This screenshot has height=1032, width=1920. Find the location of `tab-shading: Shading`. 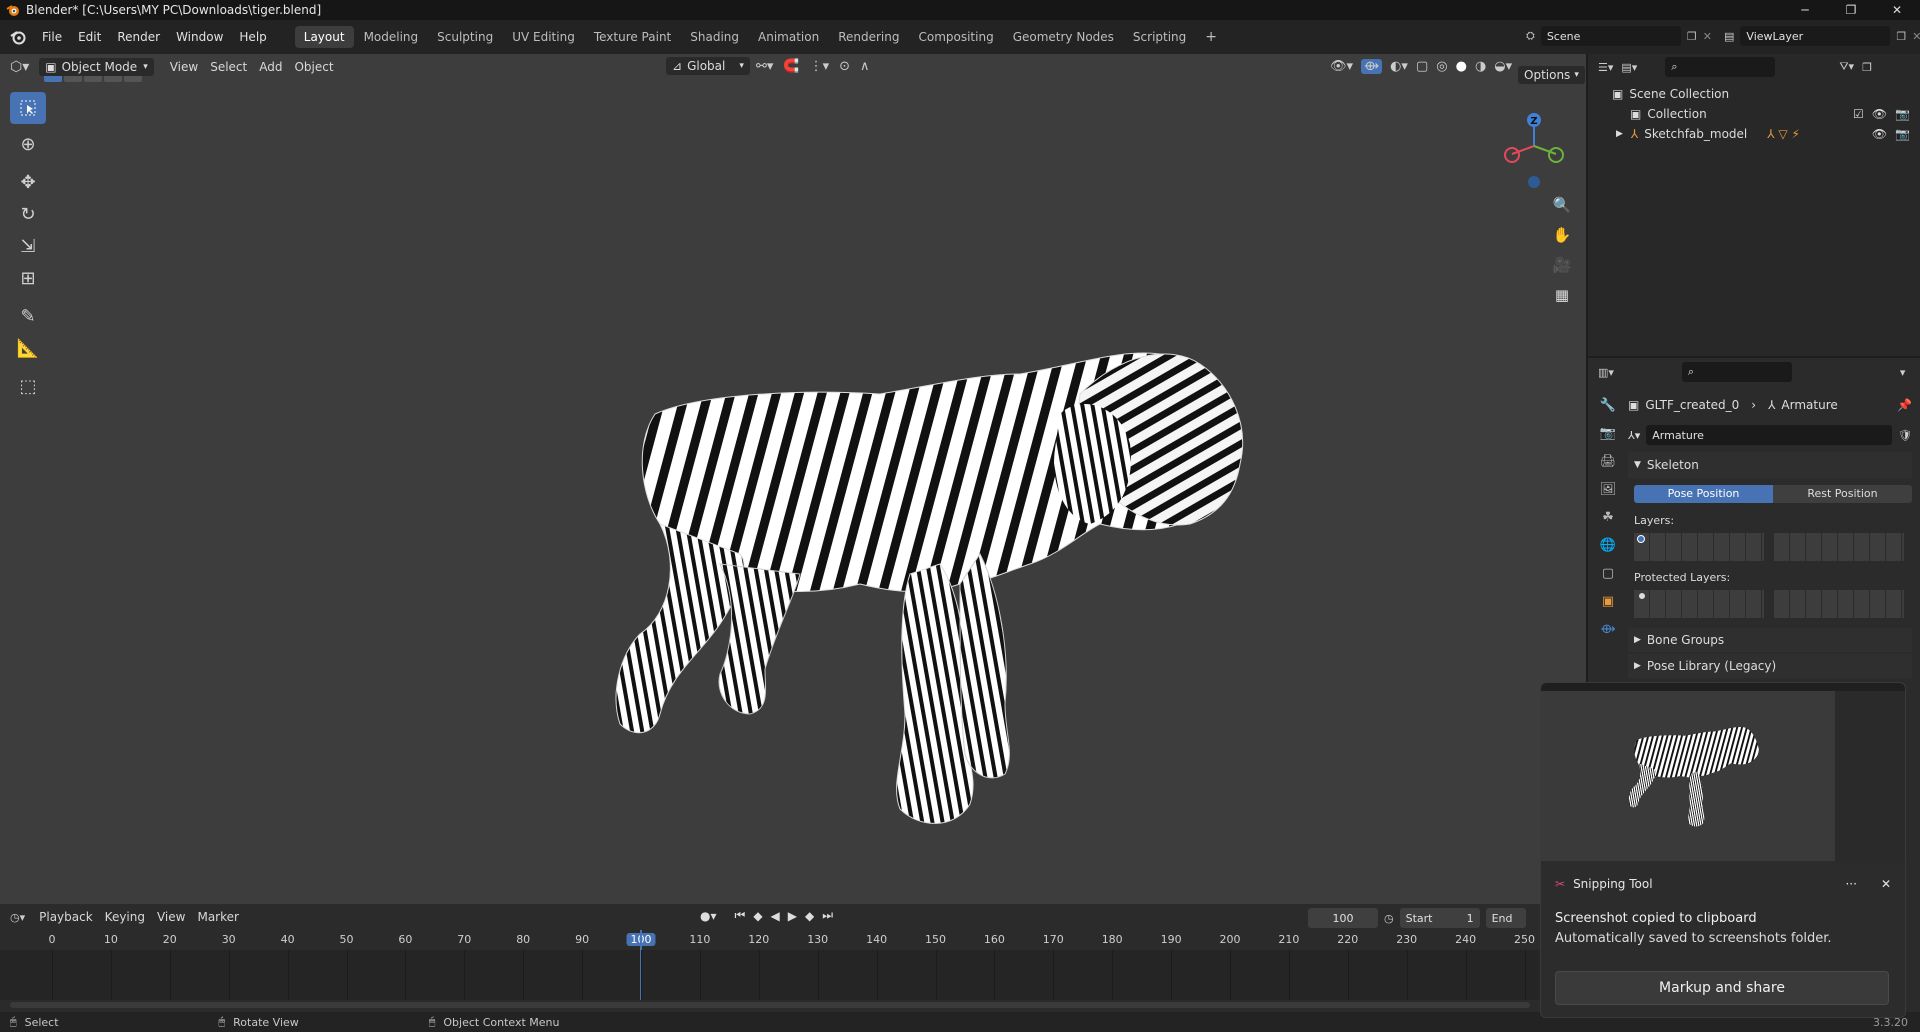

tab-shading: Shading is located at coordinates (714, 37).